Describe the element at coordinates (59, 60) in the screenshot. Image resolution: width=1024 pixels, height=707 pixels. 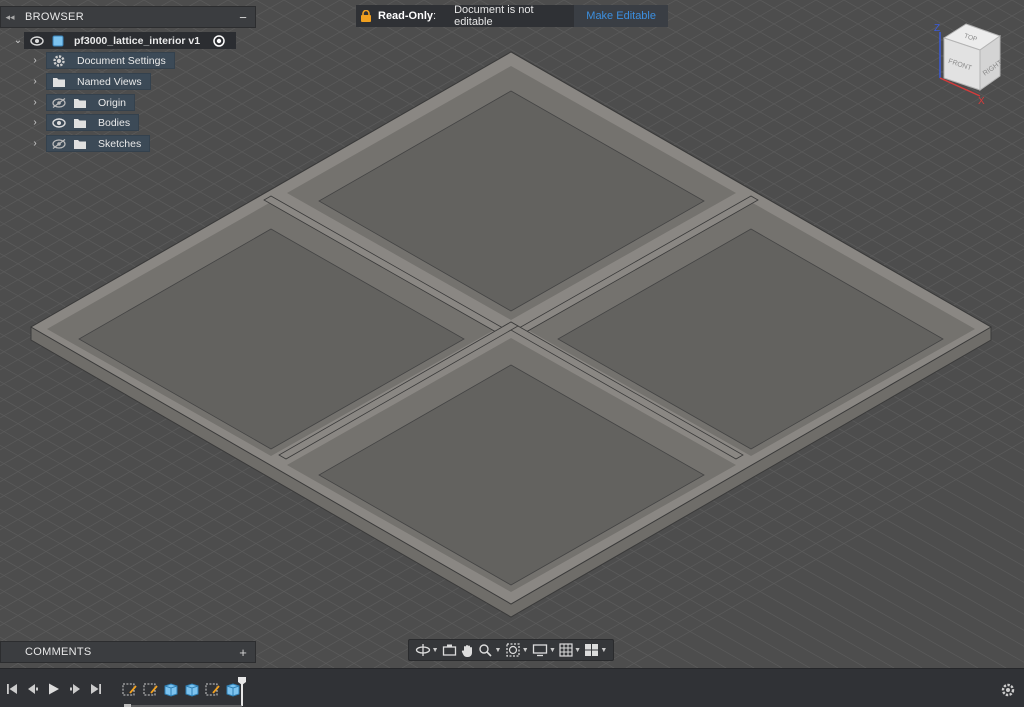
I see `gear-icon` at that location.